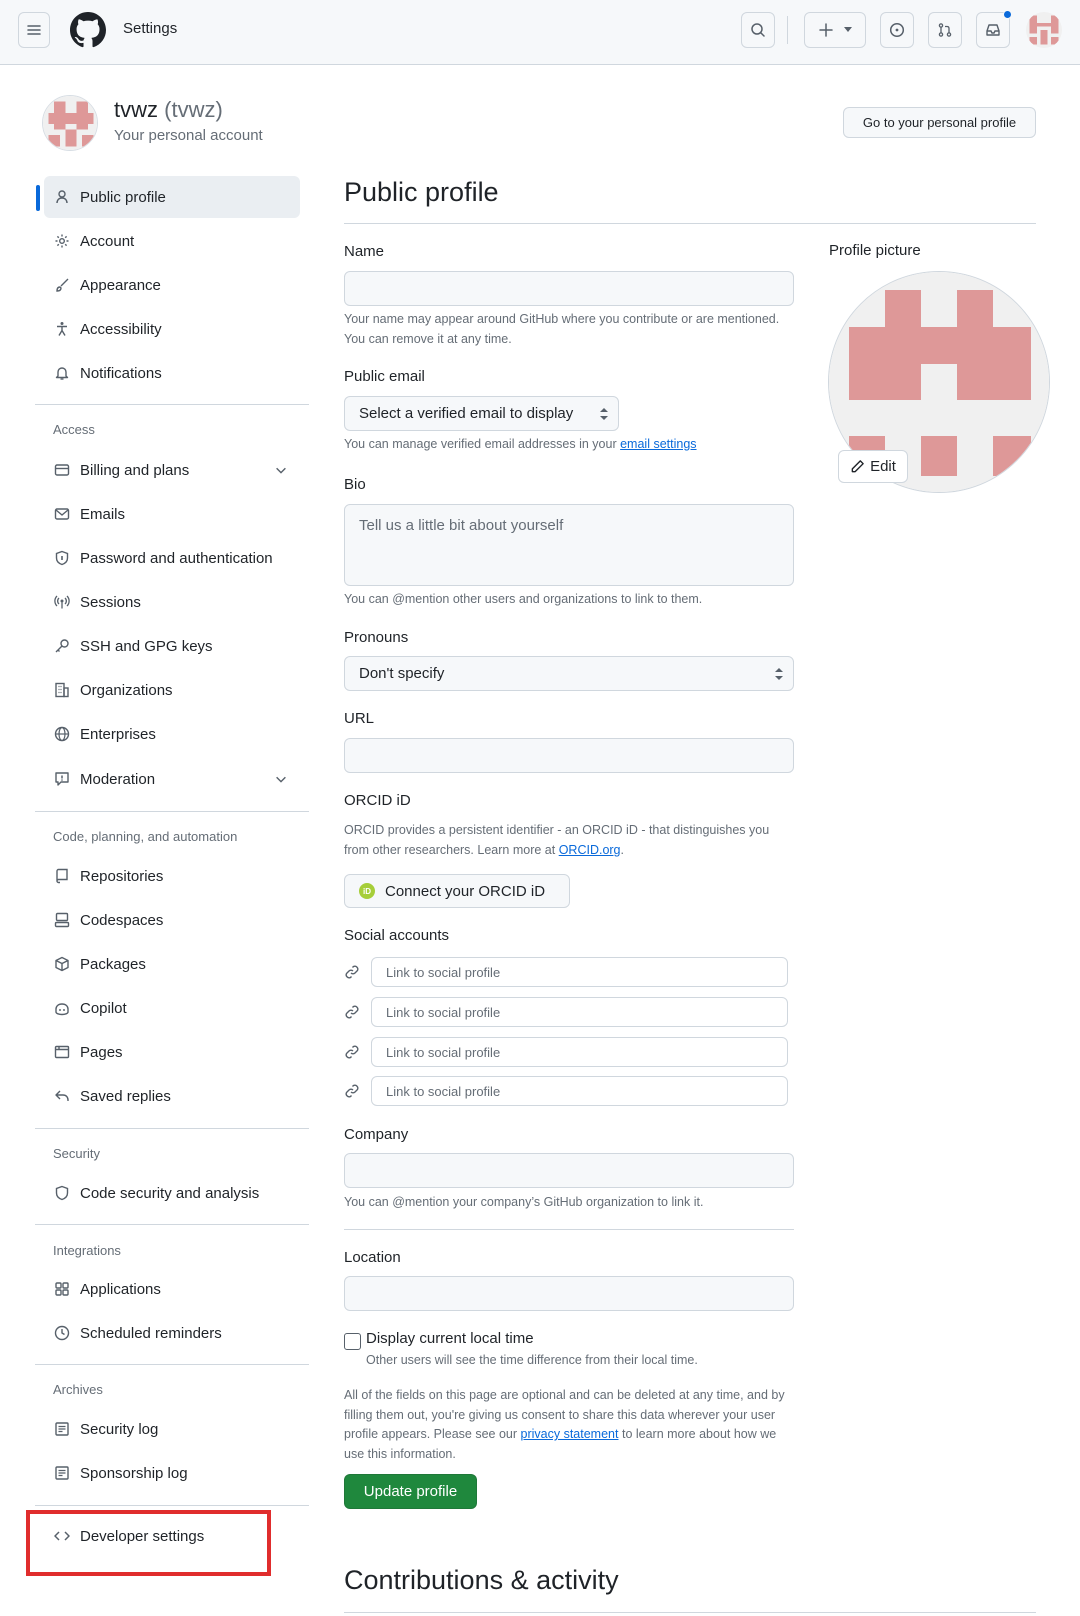 This screenshot has width=1080, height=1616. Describe the element at coordinates (172, 646) in the screenshot. I see `sidebar-item-ssh-gpg: SSH and GPG keys` at that location.